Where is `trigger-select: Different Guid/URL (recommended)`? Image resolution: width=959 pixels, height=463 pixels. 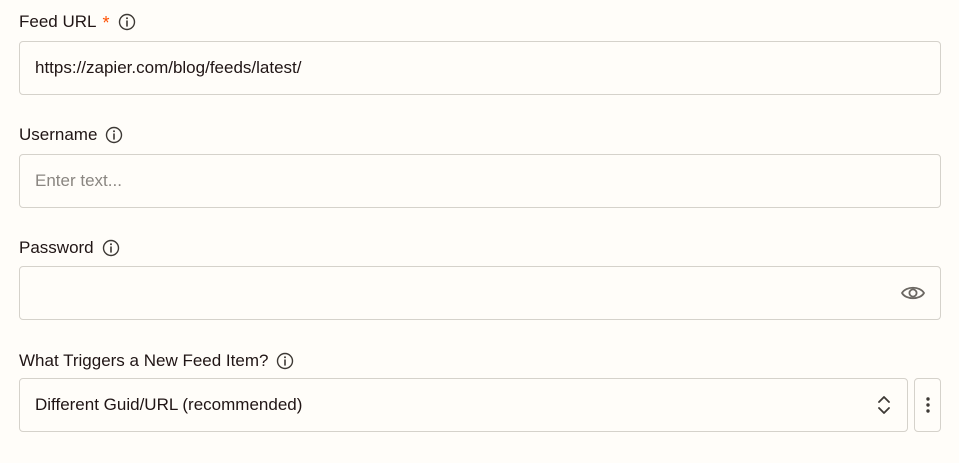 trigger-select: Different Guid/URL (recommended) is located at coordinates (463, 405).